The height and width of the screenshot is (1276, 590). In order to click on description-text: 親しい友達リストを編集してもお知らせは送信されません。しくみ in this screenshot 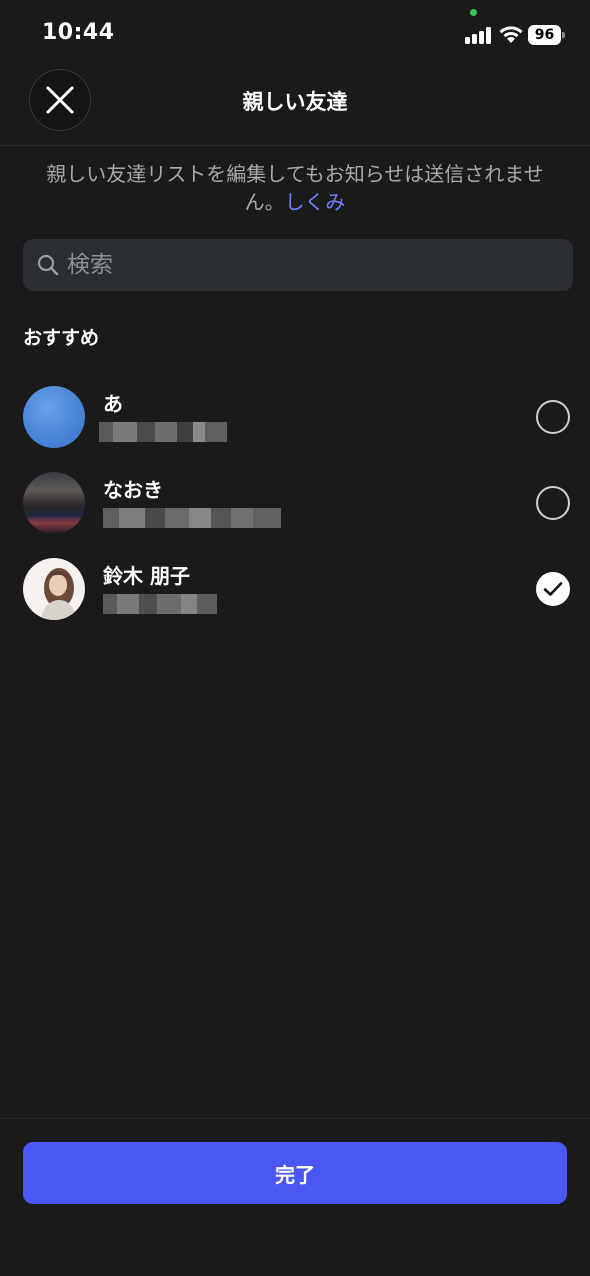, I will do `click(295, 188)`.